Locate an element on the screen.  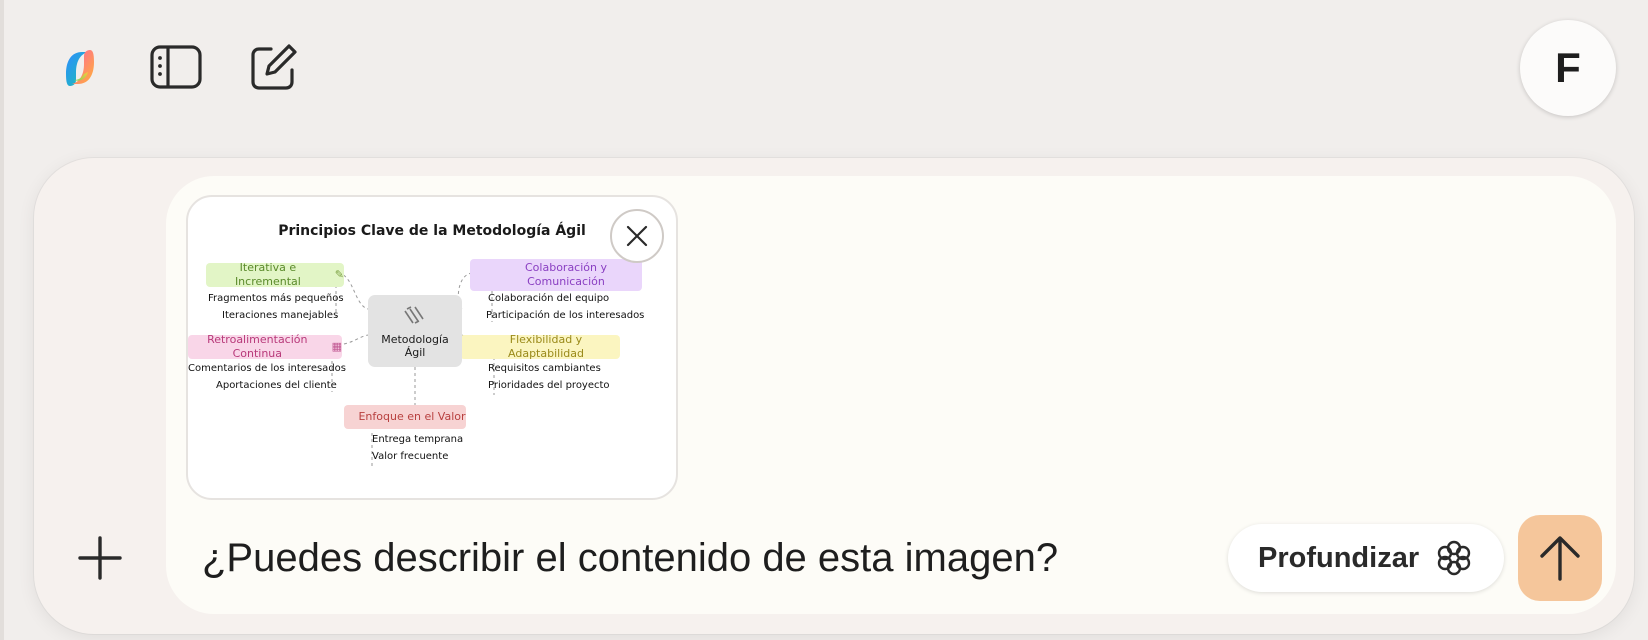
sidebar-toggle-icon is located at coordinates (176, 67).